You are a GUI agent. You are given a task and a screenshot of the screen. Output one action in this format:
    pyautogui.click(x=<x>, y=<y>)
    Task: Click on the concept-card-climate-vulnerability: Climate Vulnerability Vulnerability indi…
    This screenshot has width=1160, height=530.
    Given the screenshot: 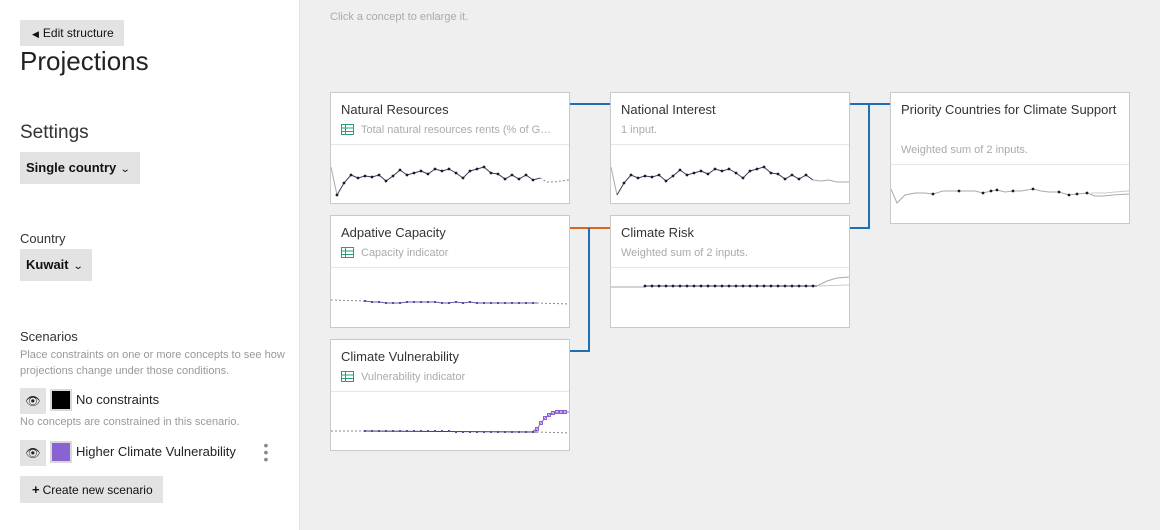 What is the action you would take?
    pyautogui.click(x=450, y=395)
    